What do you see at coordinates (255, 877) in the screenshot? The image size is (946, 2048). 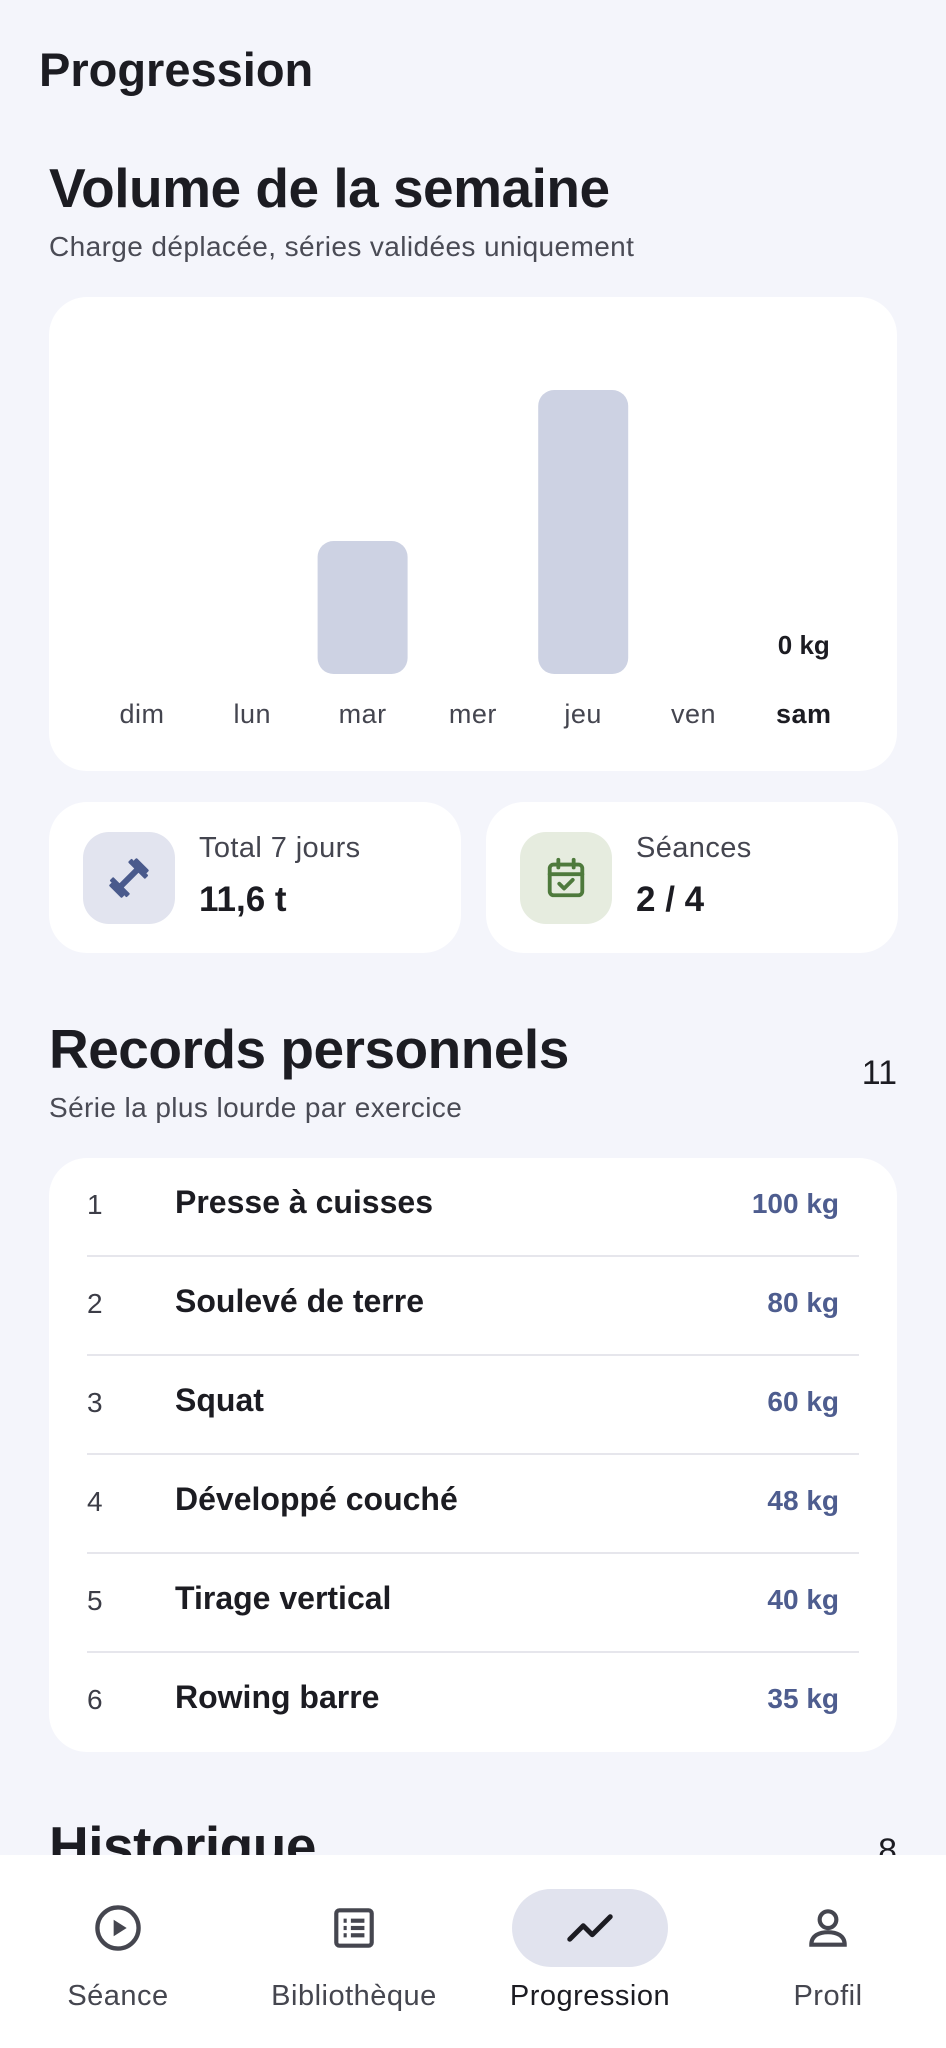 I see `total-7-days-card: Total 7 jours 11,6 t` at bounding box center [255, 877].